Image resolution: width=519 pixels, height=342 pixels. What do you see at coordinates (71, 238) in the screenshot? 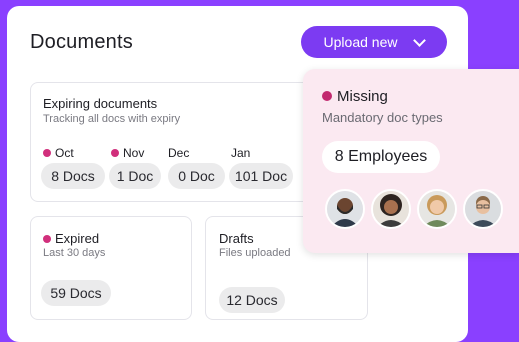
I see `expired-title: Expired` at bounding box center [71, 238].